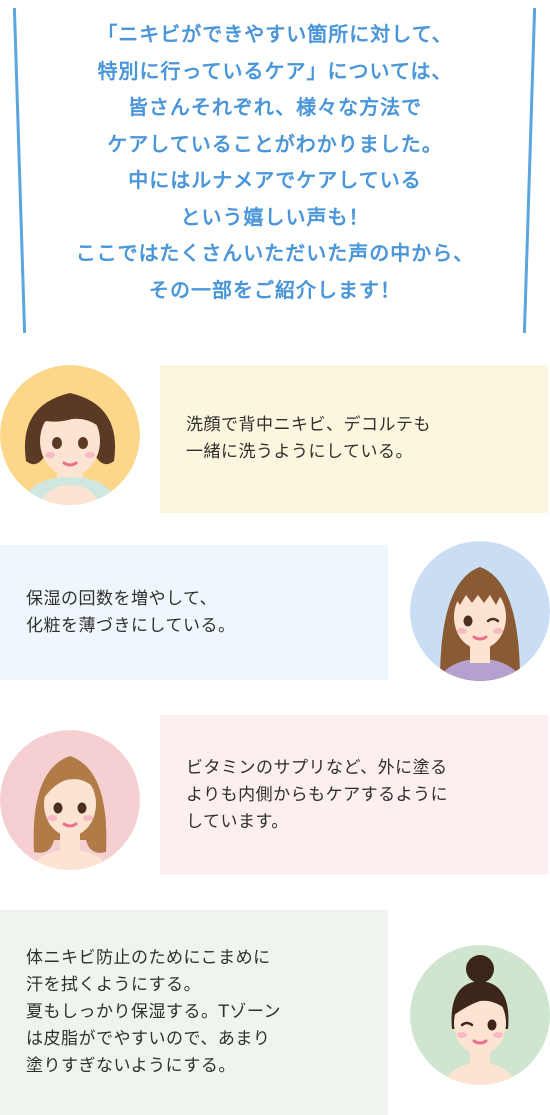 Image resolution: width=550 pixels, height=1115 pixels. What do you see at coordinates (131, 625) in the screenshot?
I see `testimonial-line: 化粧を薄づきにしている。` at bounding box center [131, 625].